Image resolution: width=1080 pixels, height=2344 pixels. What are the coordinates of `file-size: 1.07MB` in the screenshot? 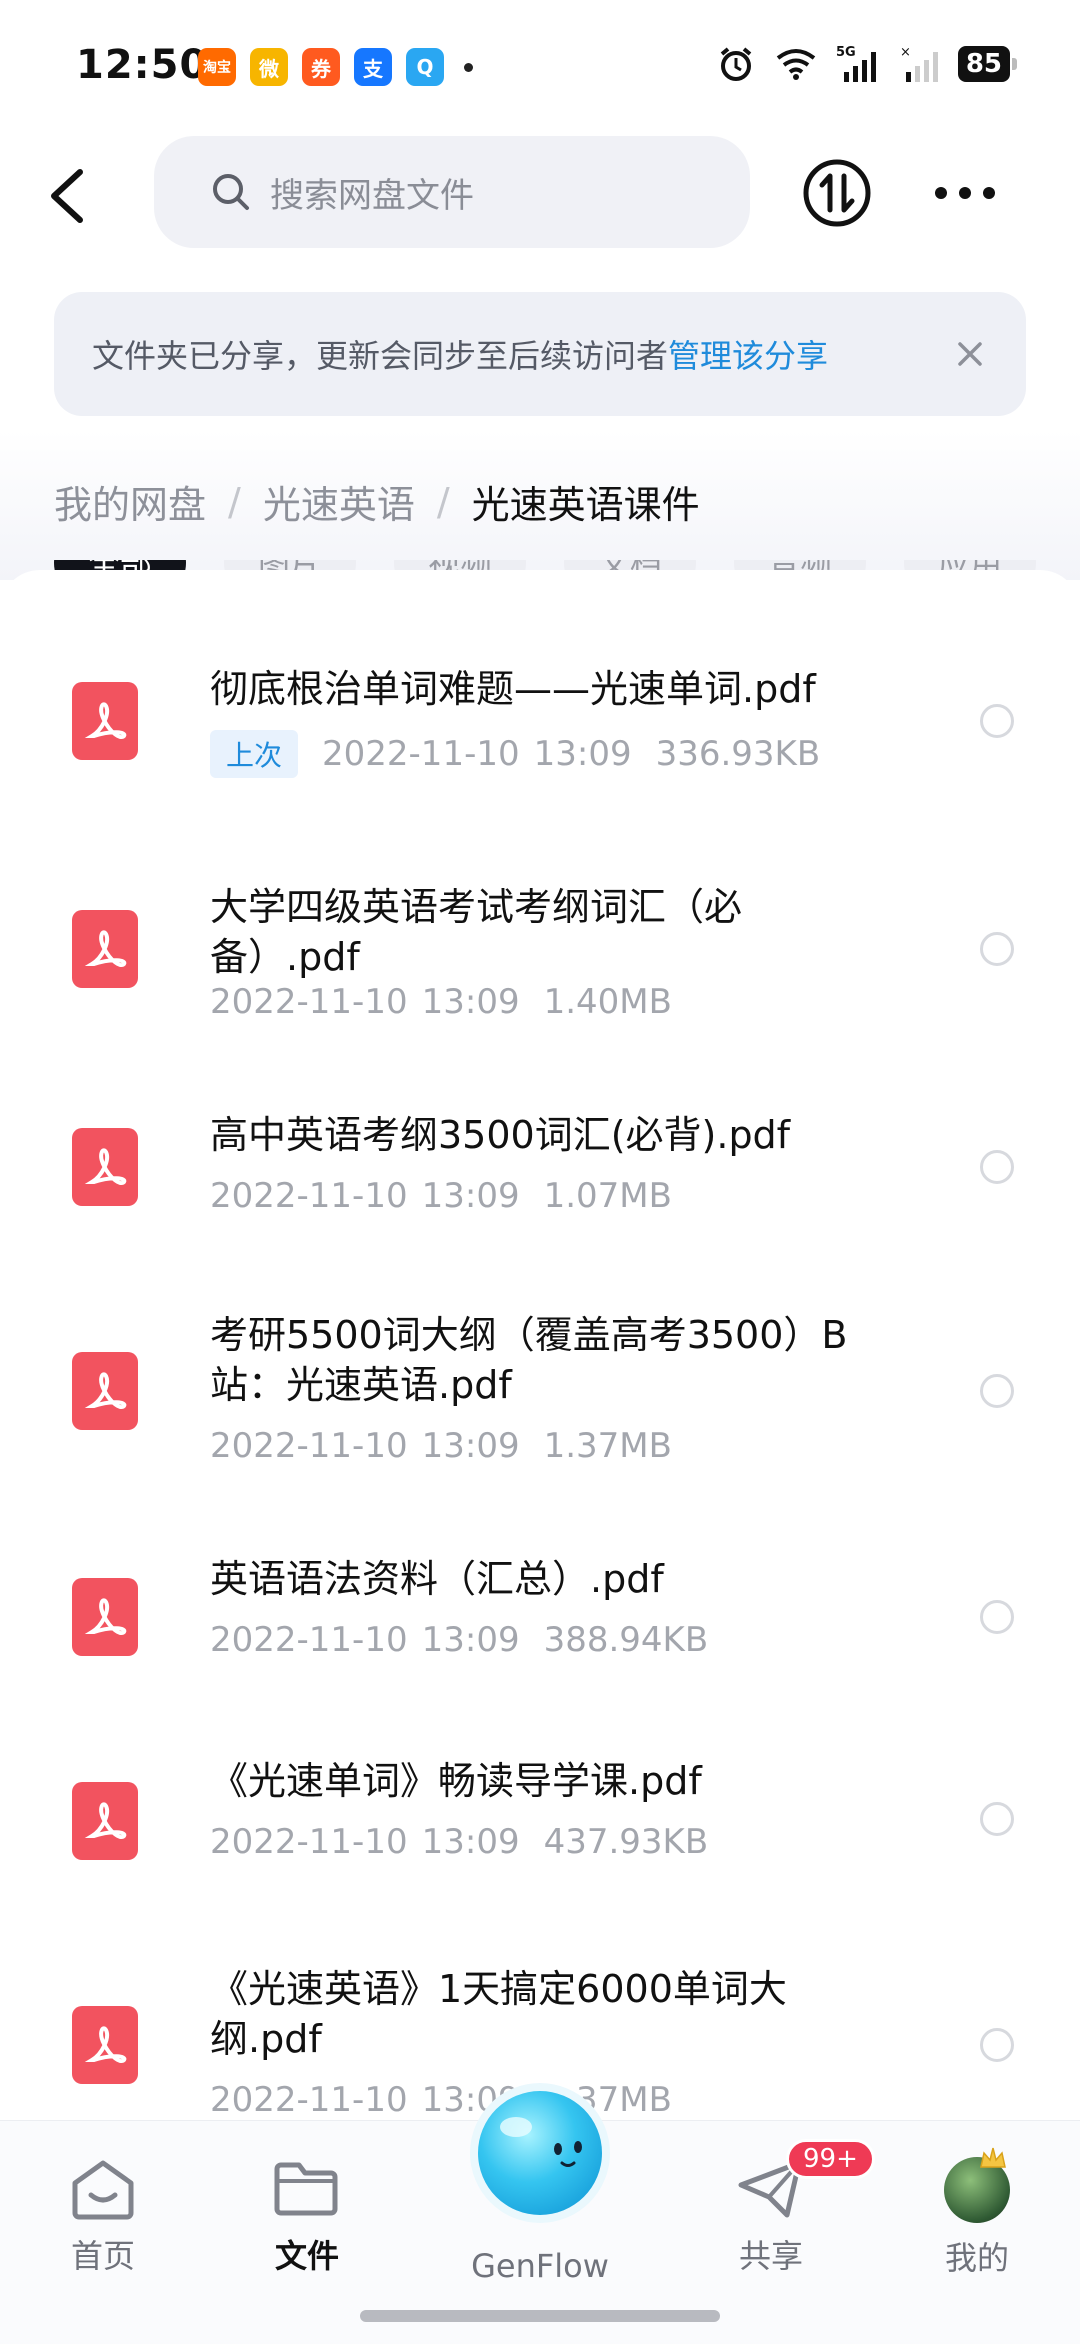 It's located at (607, 1196).